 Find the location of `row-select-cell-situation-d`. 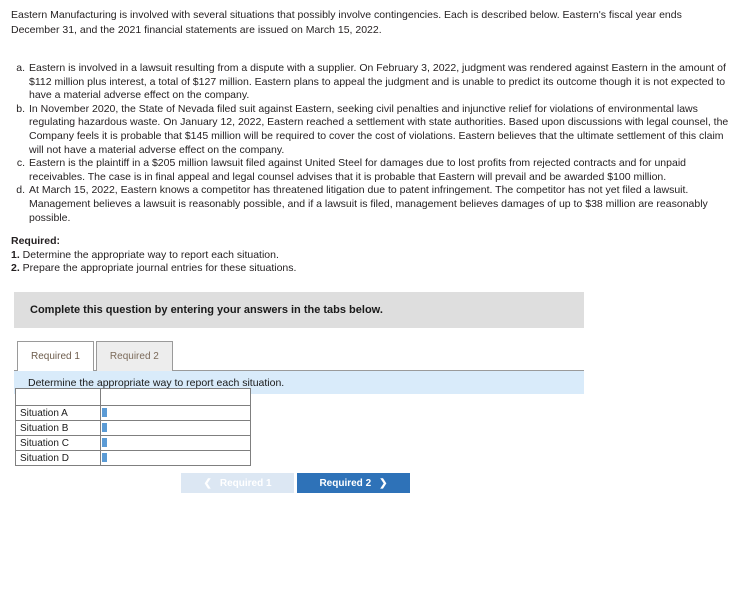

row-select-cell-situation-d is located at coordinates (175, 458).